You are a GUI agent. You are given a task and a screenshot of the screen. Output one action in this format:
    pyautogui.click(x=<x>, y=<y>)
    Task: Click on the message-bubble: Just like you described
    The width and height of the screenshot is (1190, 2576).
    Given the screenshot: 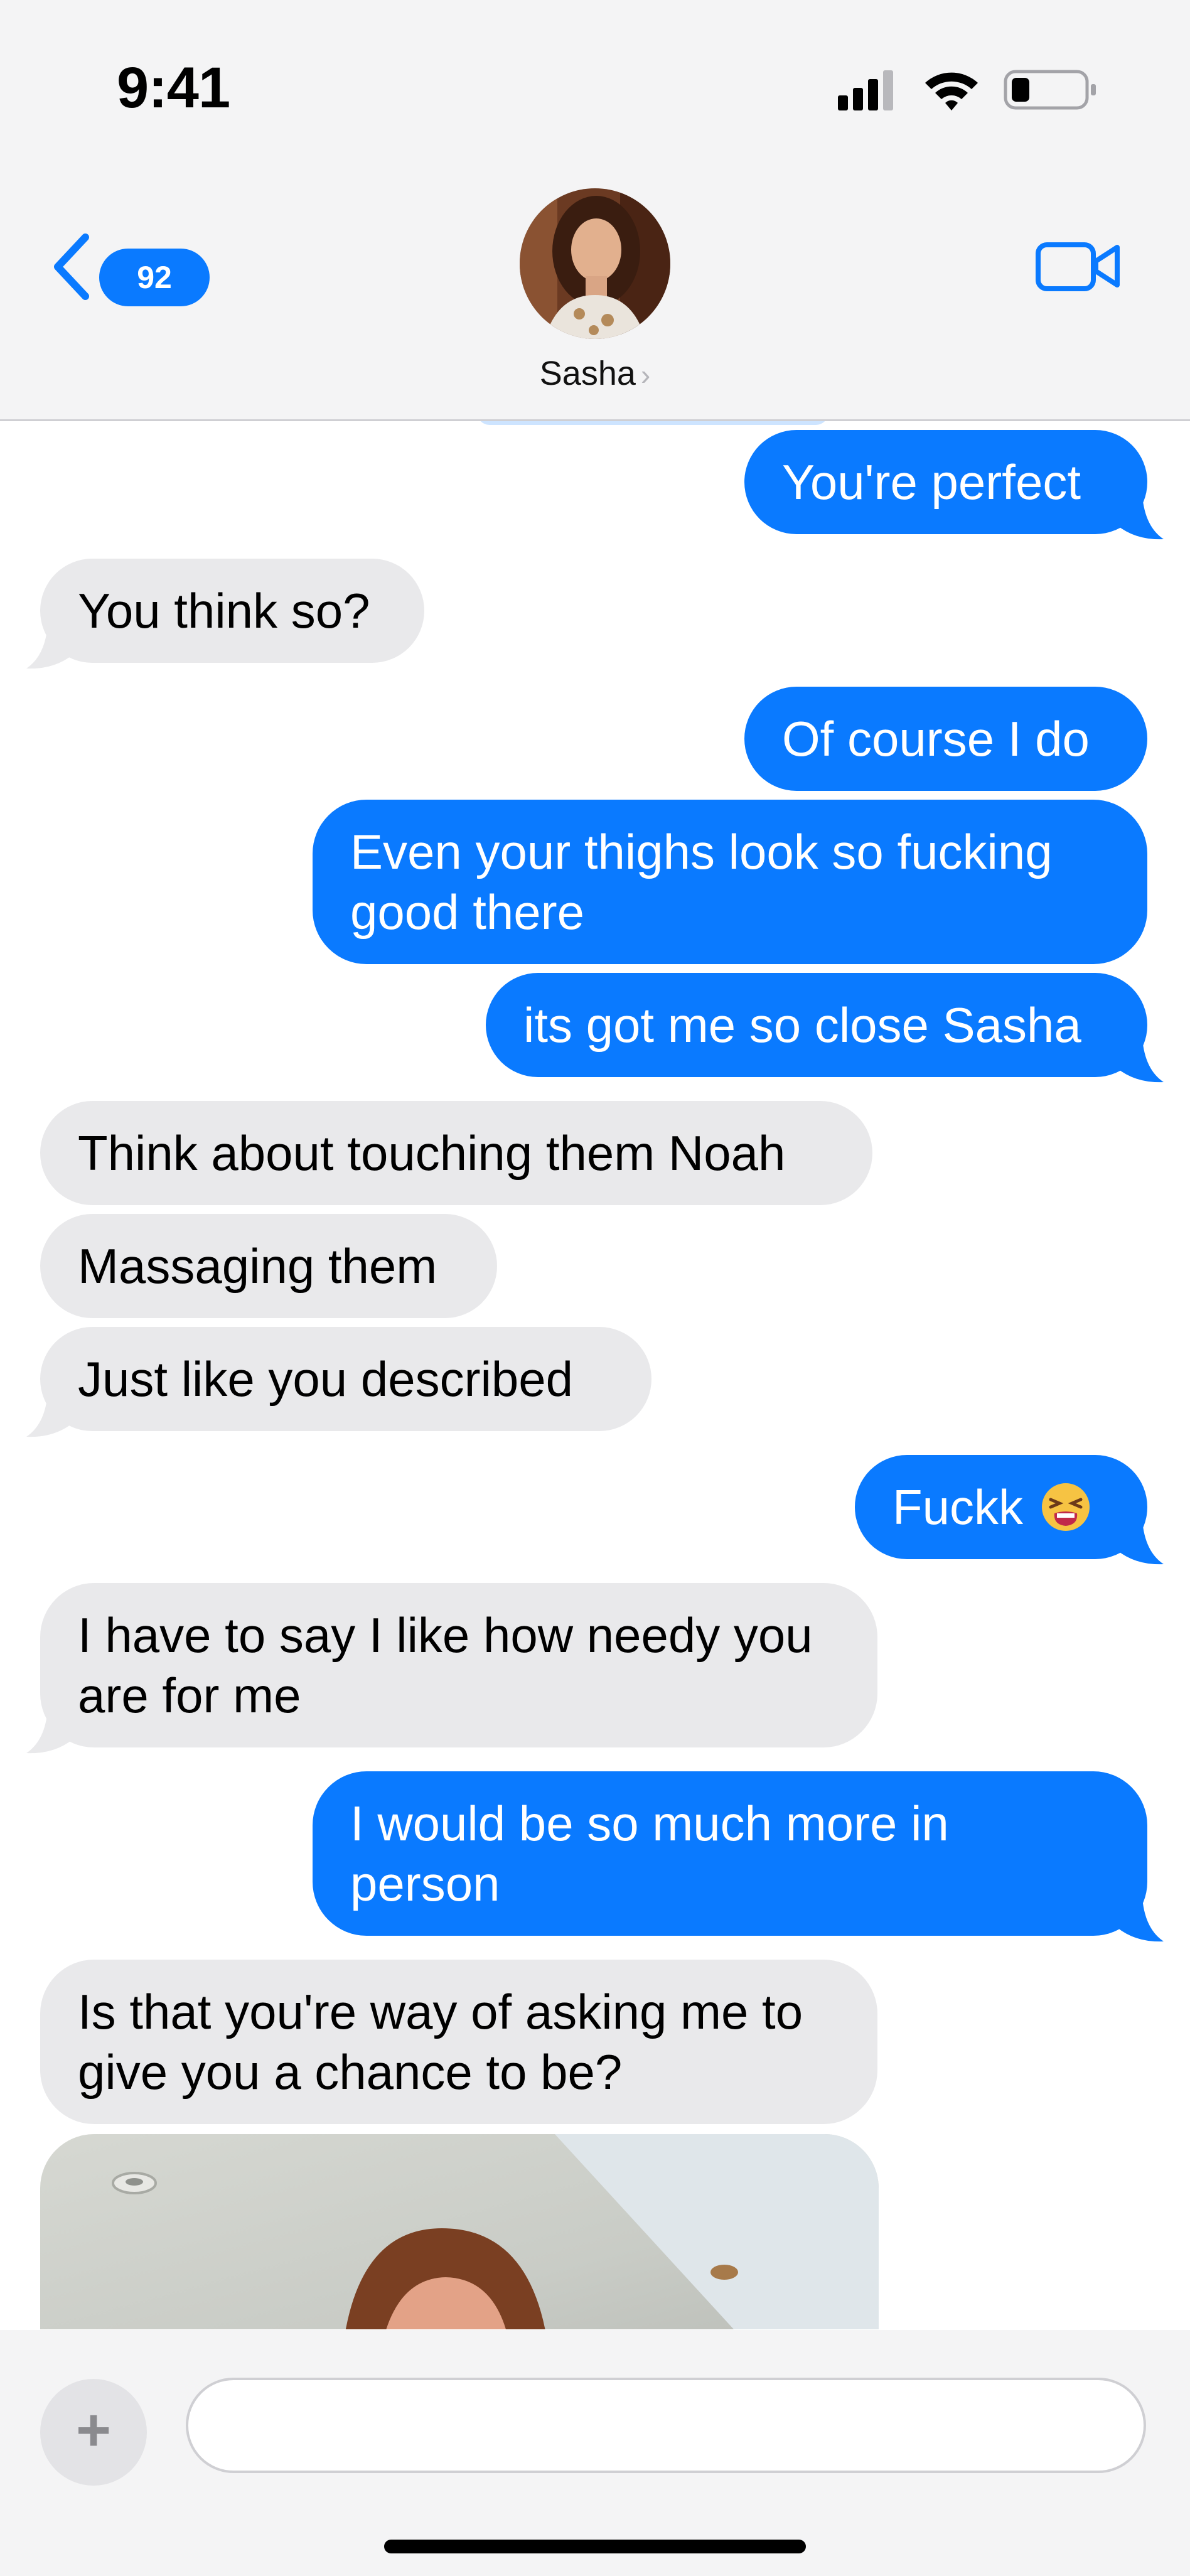 What is the action you would take?
    pyautogui.click(x=345, y=1379)
    